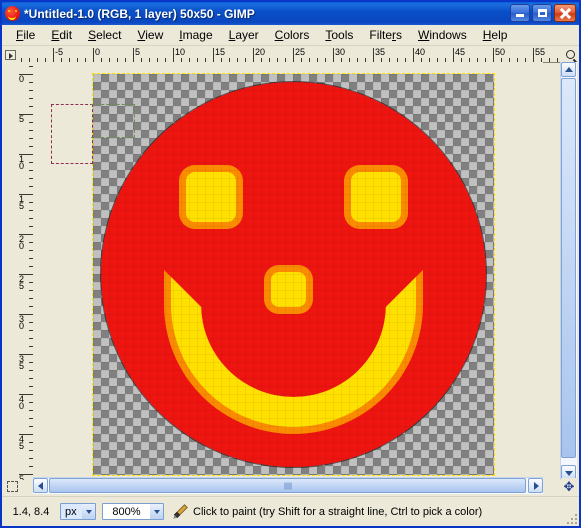 Image resolution: width=581 pixels, height=528 pixels. What do you see at coordinates (289, 55) in the screenshot?
I see `horizontal-ruler: -5 0 5 10 15 20 25 30 35 40 45 50 55` at bounding box center [289, 55].